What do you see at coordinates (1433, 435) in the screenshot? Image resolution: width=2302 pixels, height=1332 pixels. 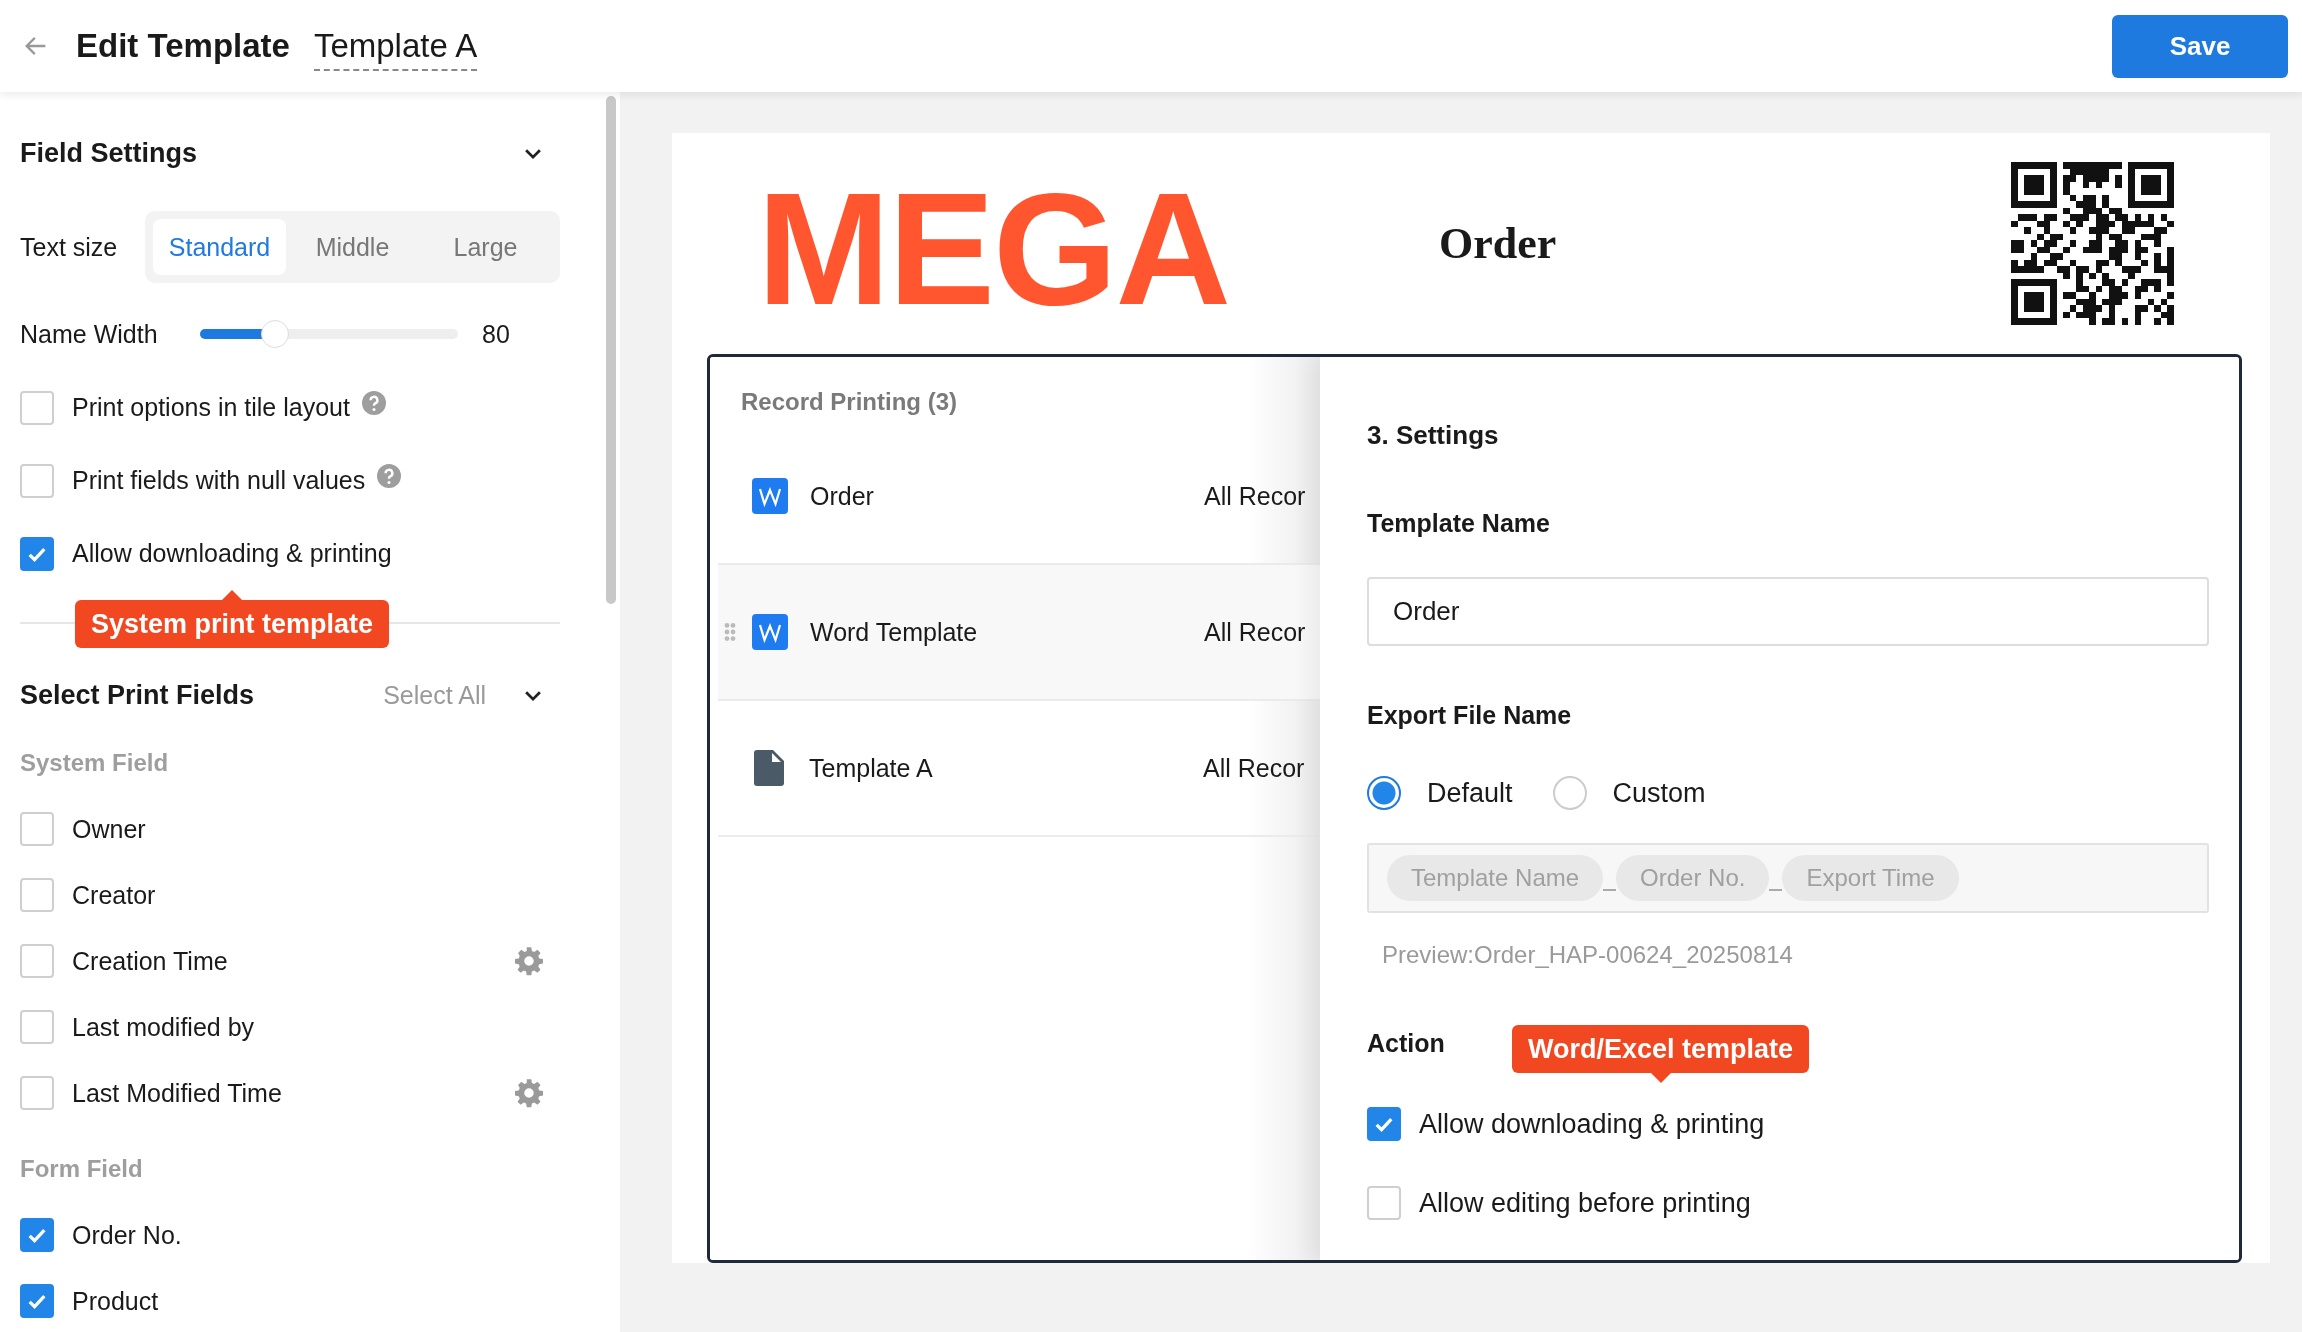 I see `settings-title: 3. Settings` at bounding box center [1433, 435].